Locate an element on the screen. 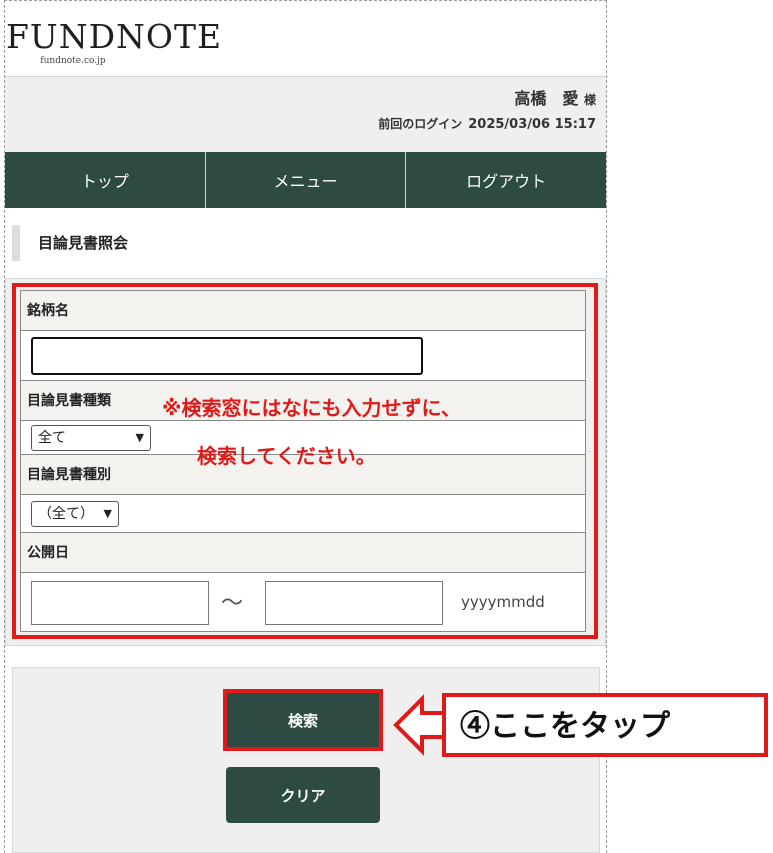  brand-name-input is located at coordinates (227, 356).